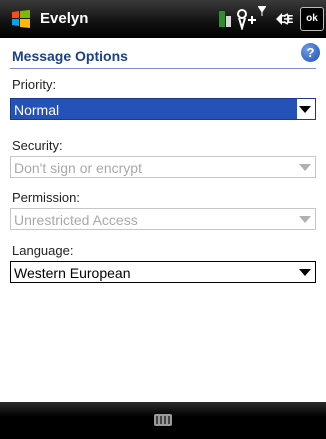 The width and height of the screenshot is (326, 439). I want to click on windows-flag-icon, so click(21, 19).